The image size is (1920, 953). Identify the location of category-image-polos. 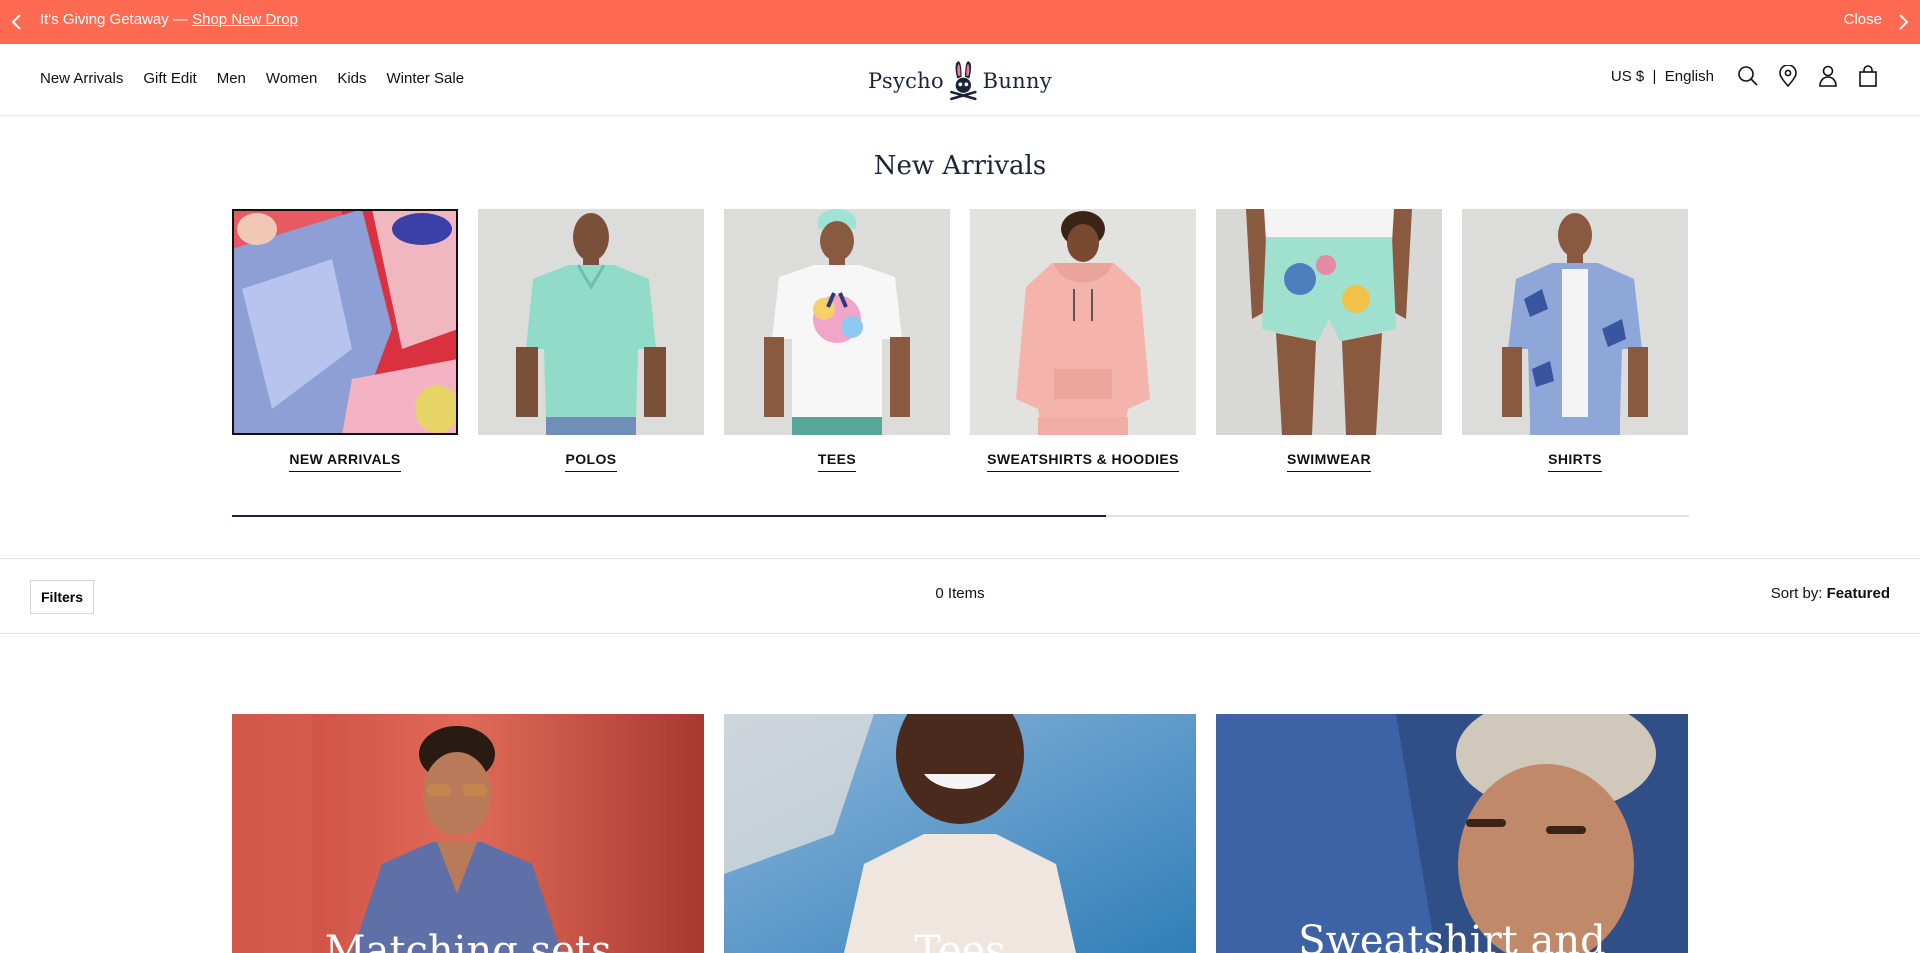
(591, 322).